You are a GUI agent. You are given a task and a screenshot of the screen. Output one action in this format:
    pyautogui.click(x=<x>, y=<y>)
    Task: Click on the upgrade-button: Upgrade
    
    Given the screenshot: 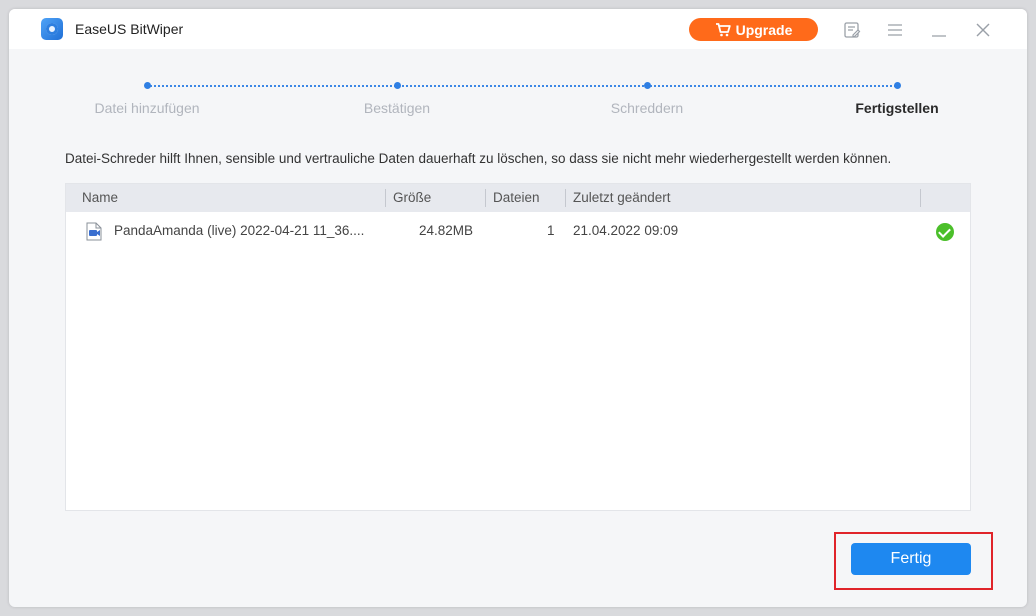 What is the action you would take?
    pyautogui.click(x=753, y=29)
    